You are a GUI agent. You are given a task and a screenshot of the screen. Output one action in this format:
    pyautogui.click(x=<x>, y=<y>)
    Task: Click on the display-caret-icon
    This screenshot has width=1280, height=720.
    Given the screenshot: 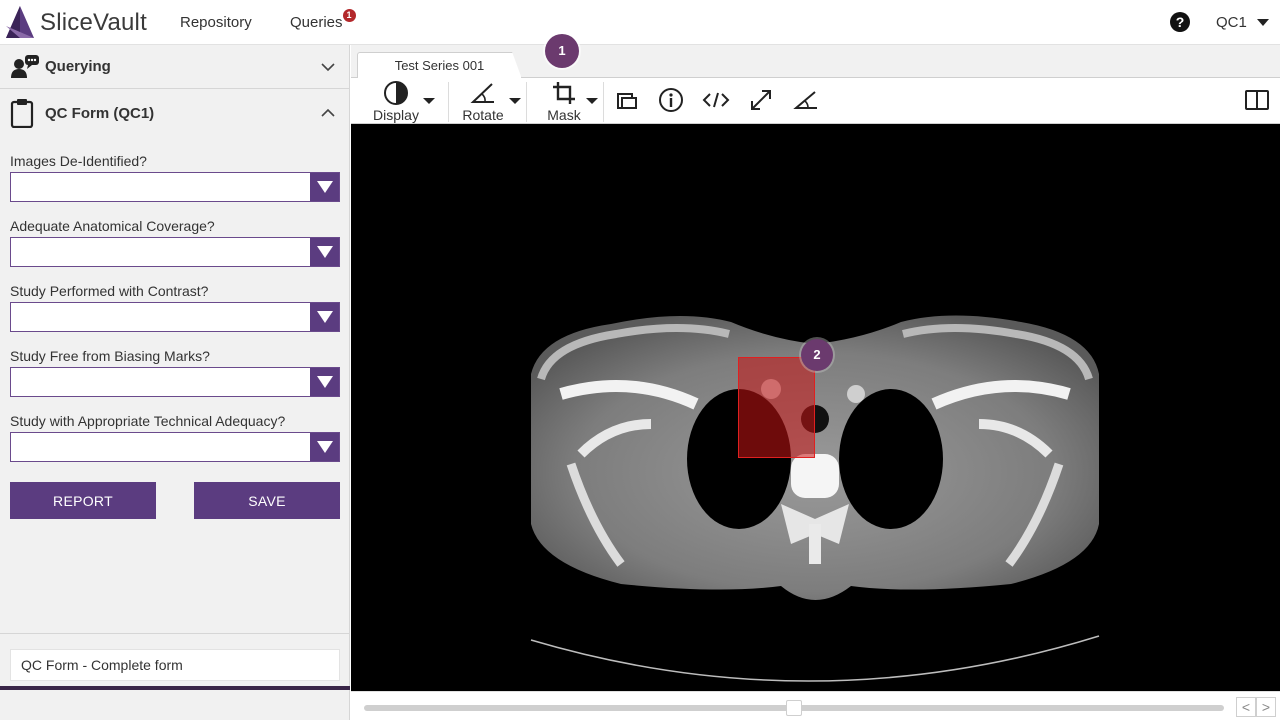 What is the action you would take?
    pyautogui.click(x=429, y=101)
    